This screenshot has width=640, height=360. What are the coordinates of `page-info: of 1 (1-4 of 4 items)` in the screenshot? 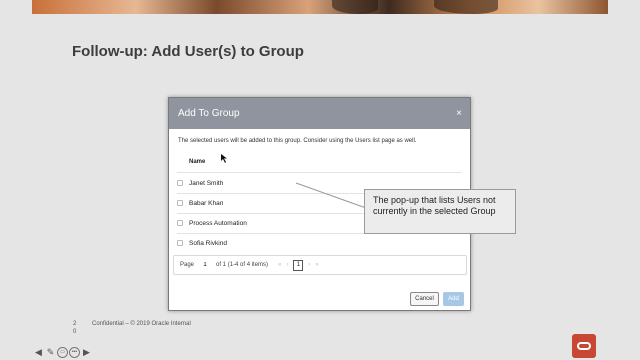 It's located at (242, 265).